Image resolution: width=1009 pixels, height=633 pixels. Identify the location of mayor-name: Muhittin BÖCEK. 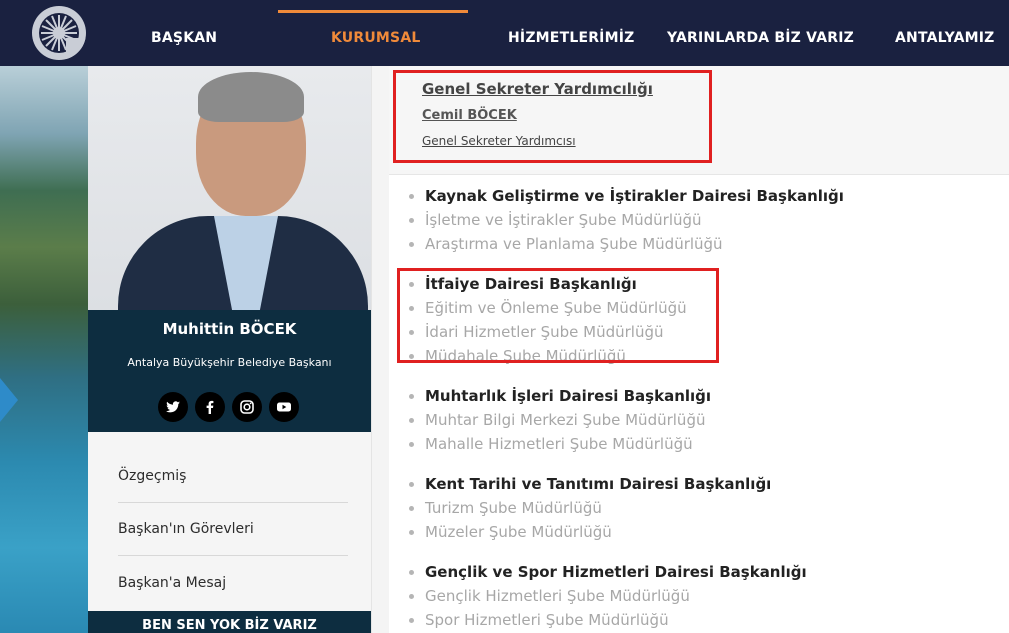
(229, 329).